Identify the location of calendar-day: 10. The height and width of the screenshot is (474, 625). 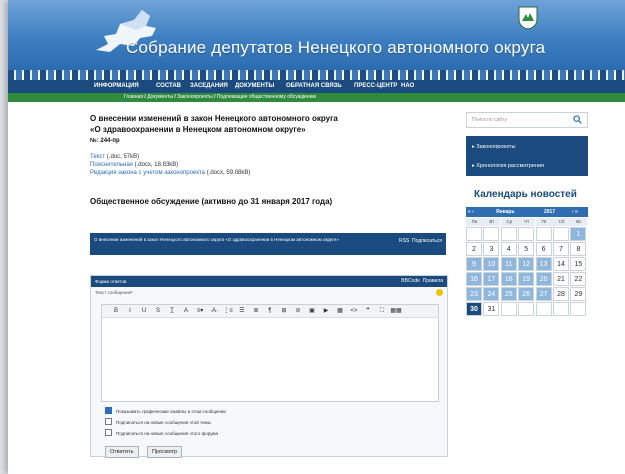
(491, 264).